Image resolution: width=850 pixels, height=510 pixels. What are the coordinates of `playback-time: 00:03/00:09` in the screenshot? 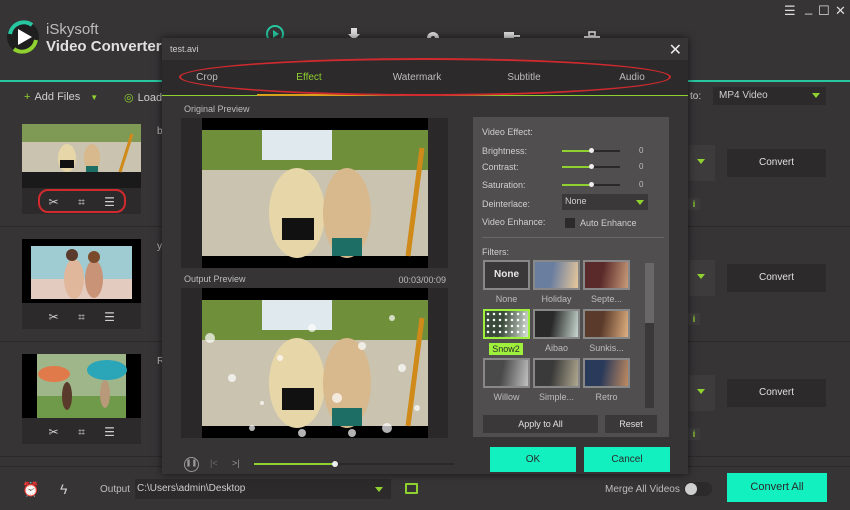 It's located at (422, 280).